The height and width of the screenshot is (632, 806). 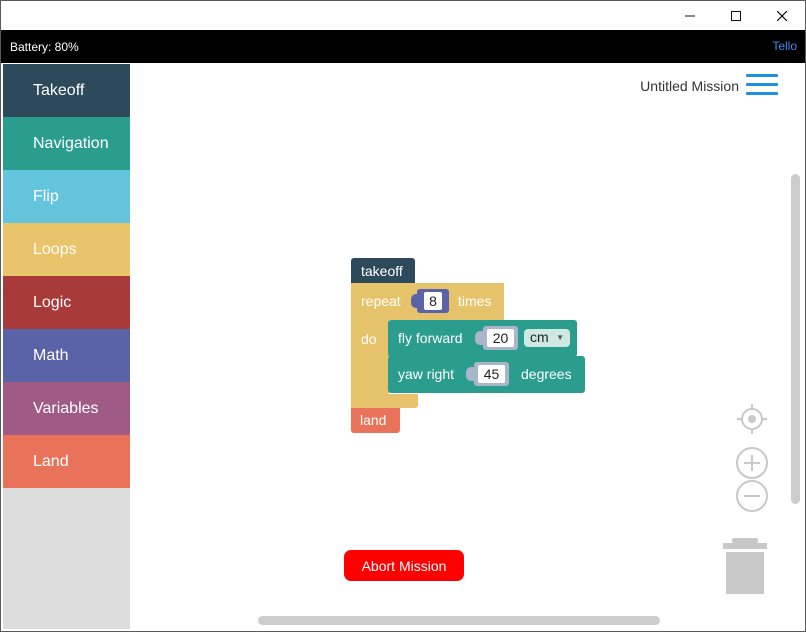 I want to click on repeat-count-value: 8, so click(x=433, y=301).